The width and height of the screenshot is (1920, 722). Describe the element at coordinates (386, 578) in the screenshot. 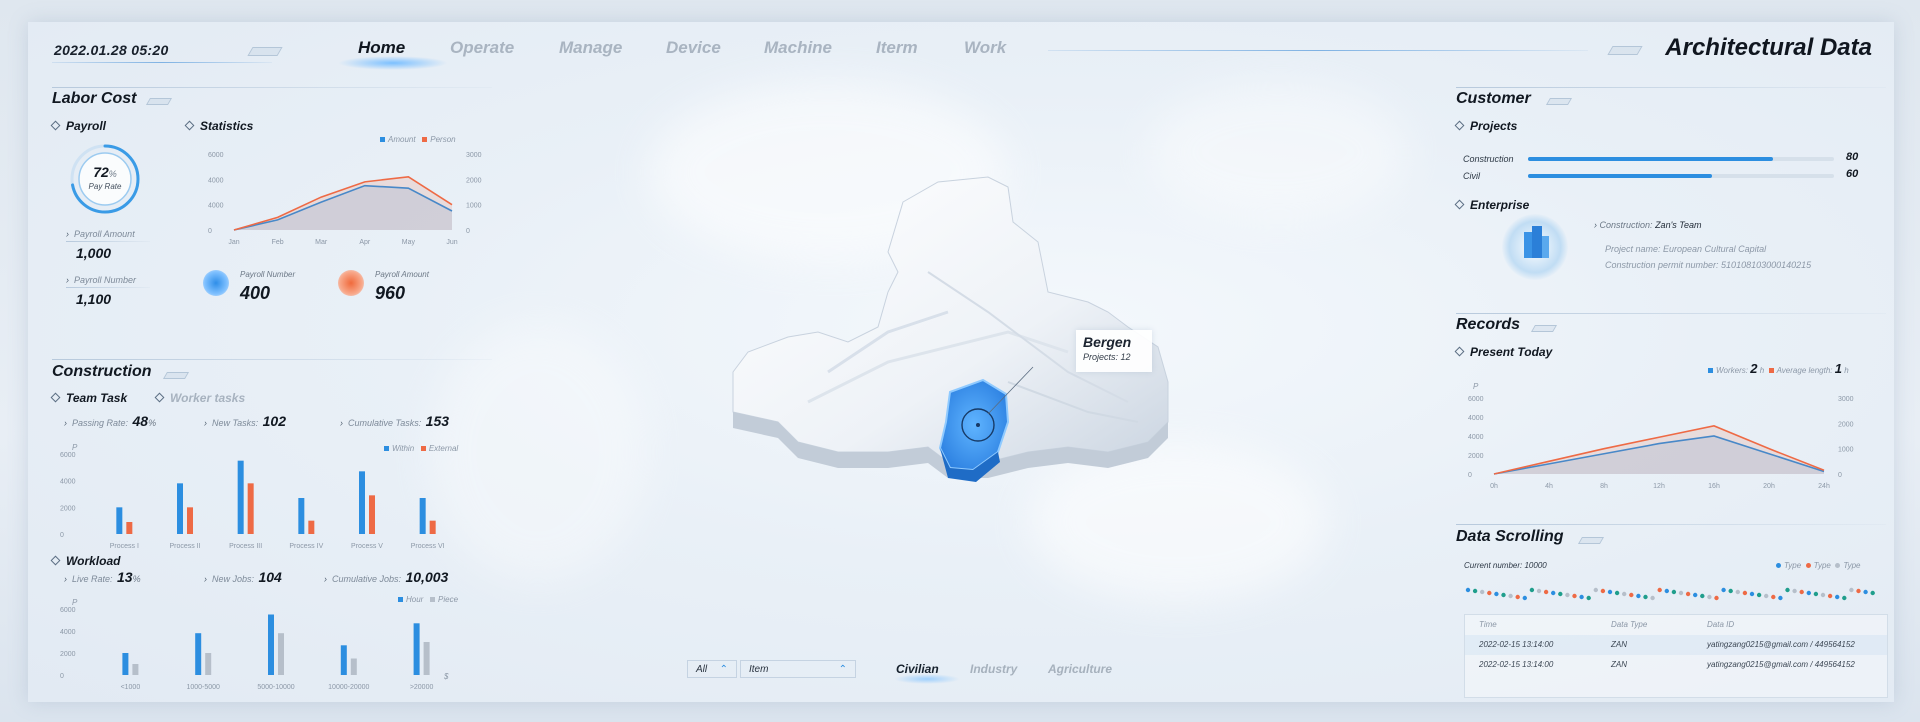

I see `cumulative-jobs-stat: Cumulative Jobs: 10,003` at that location.